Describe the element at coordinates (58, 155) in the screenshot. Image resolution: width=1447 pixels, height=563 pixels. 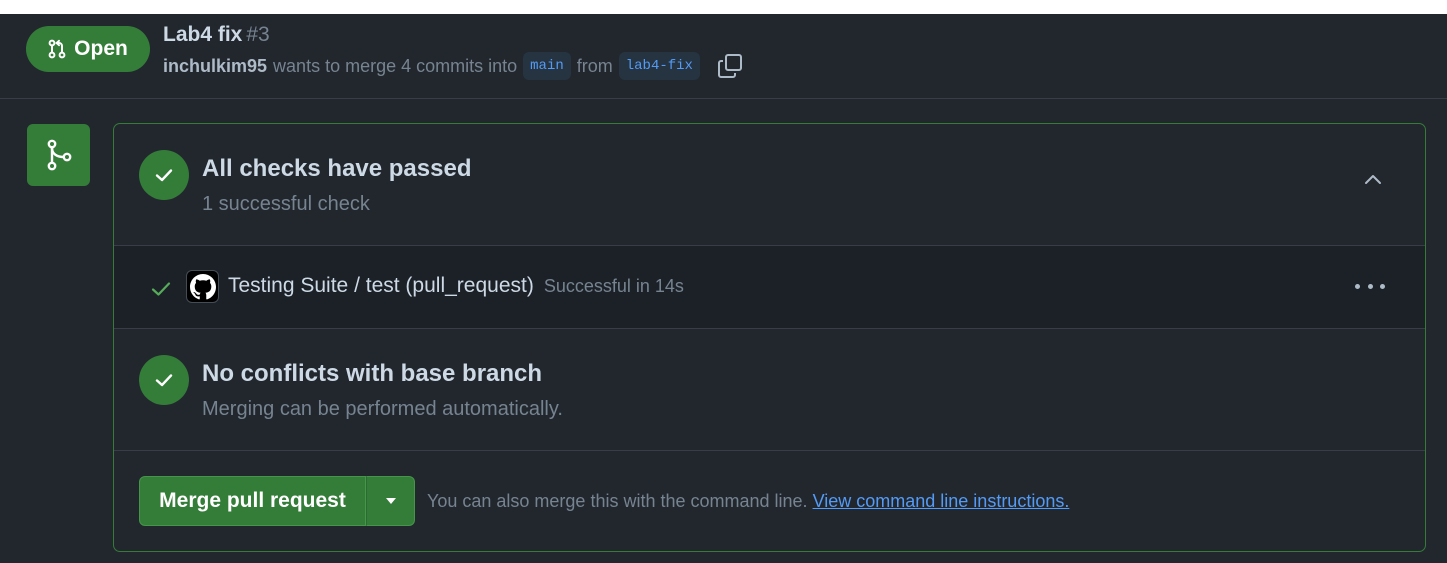
I see `git-merge-icon` at that location.